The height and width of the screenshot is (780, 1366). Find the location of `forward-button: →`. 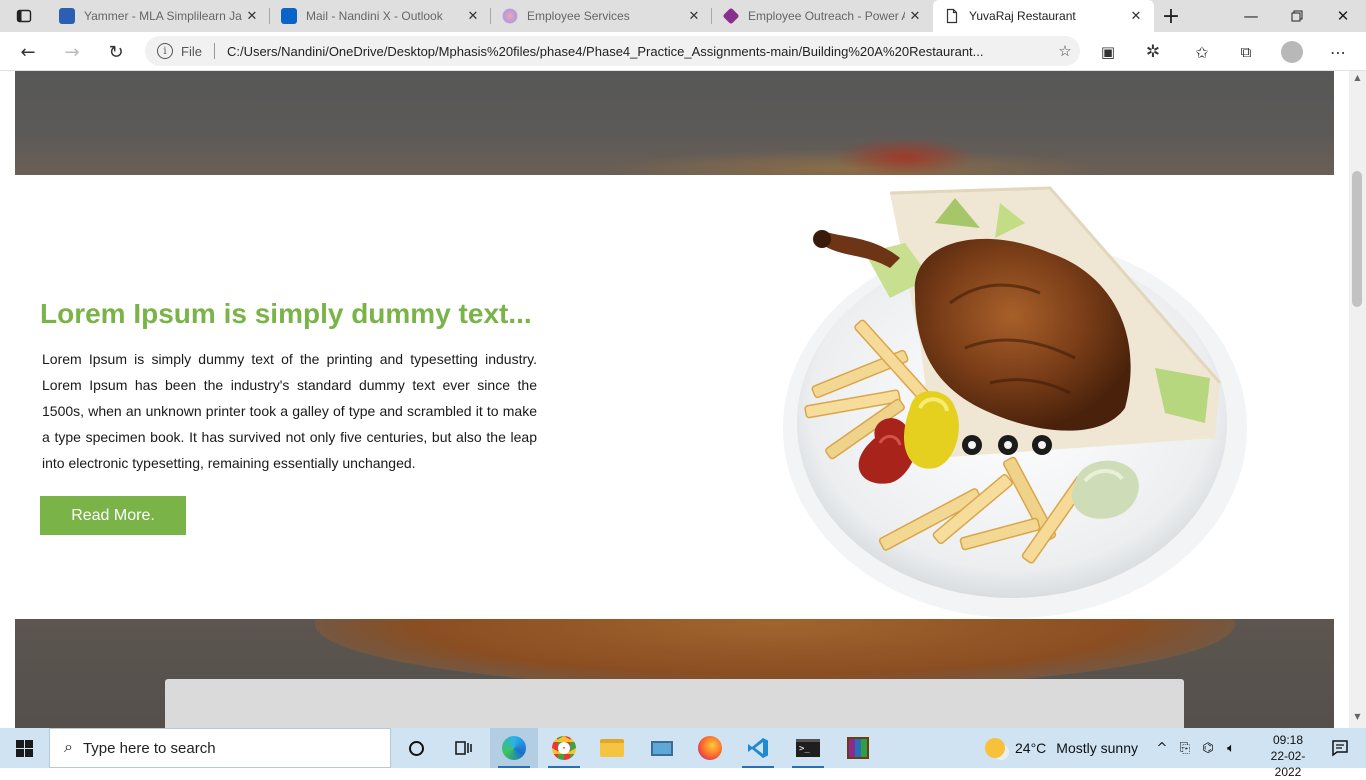

forward-button: → is located at coordinates (72, 52).